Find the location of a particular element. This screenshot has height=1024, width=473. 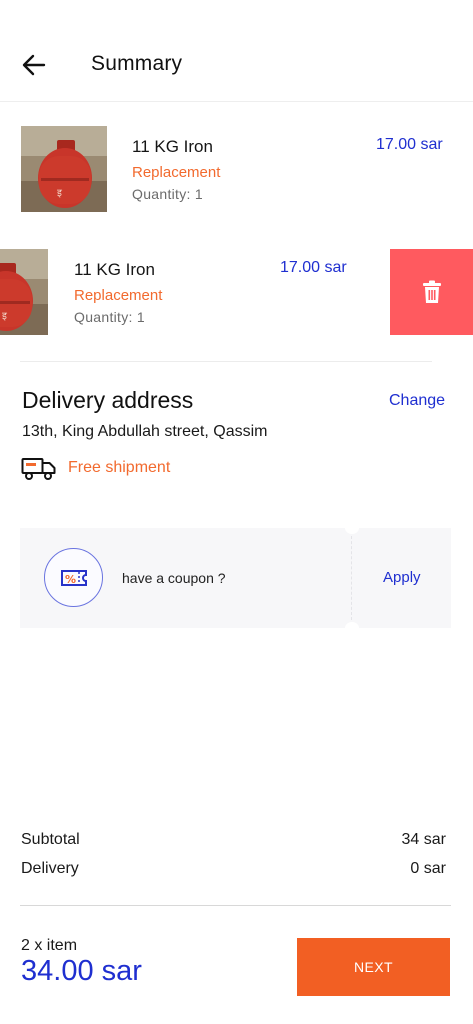

delivery-address: 13th, King Abdullah street, Qassim is located at coordinates (145, 431).